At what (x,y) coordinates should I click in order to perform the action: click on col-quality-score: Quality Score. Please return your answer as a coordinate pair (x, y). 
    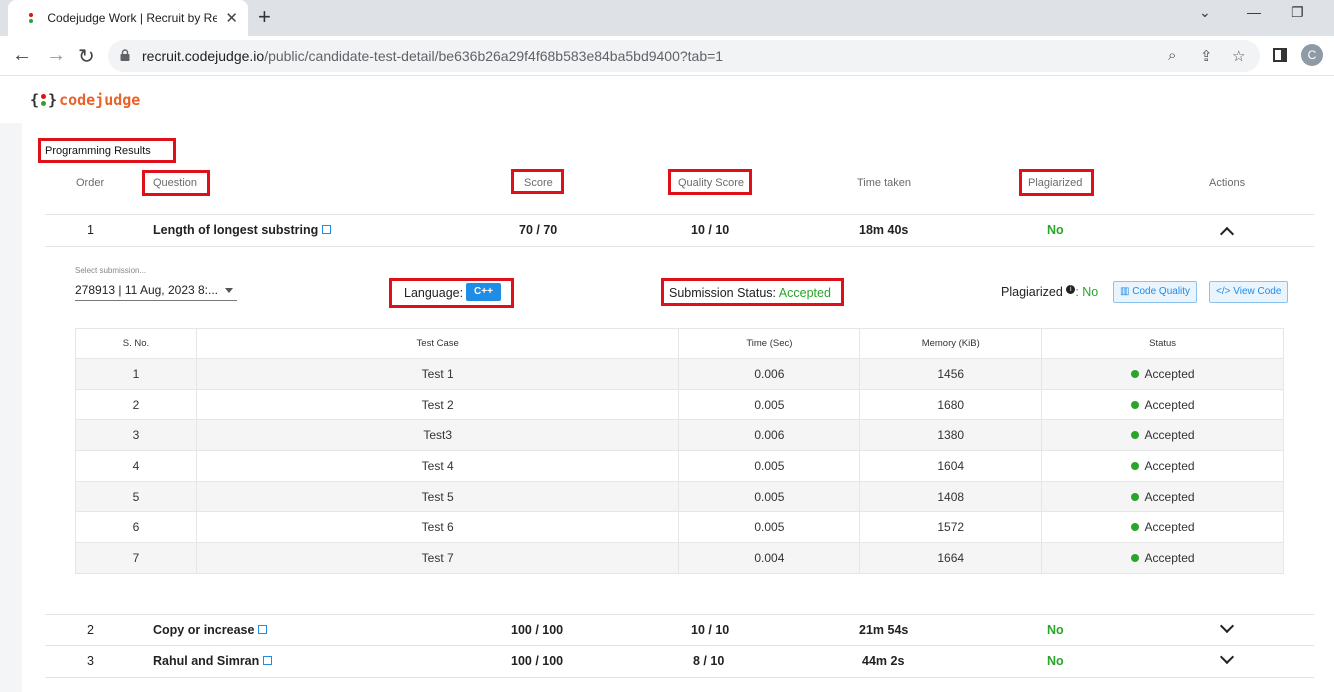
    Looking at the image, I should click on (711, 183).